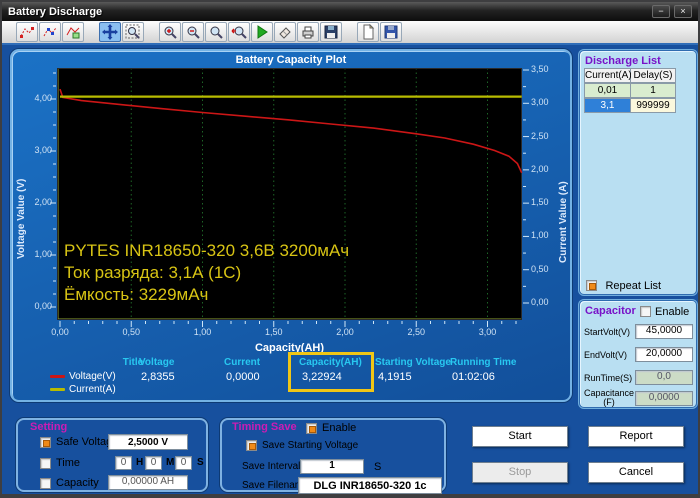 Image resolution: width=700 pixels, height=498 pixels. I want to click on timing-save-enable-checkbox, so click(311, 428).